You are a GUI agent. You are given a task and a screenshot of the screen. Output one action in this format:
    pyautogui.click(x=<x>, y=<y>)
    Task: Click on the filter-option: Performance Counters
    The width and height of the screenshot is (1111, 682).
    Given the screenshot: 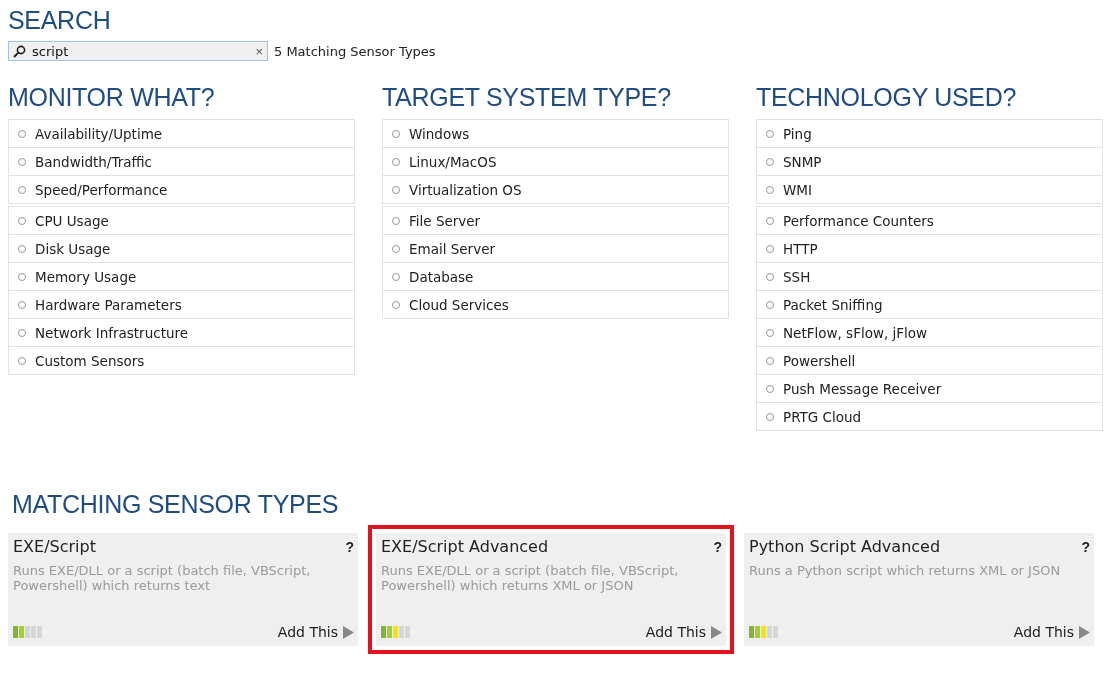 What is the action you would take?
    pyautogui.click(x=858, y=220)
    